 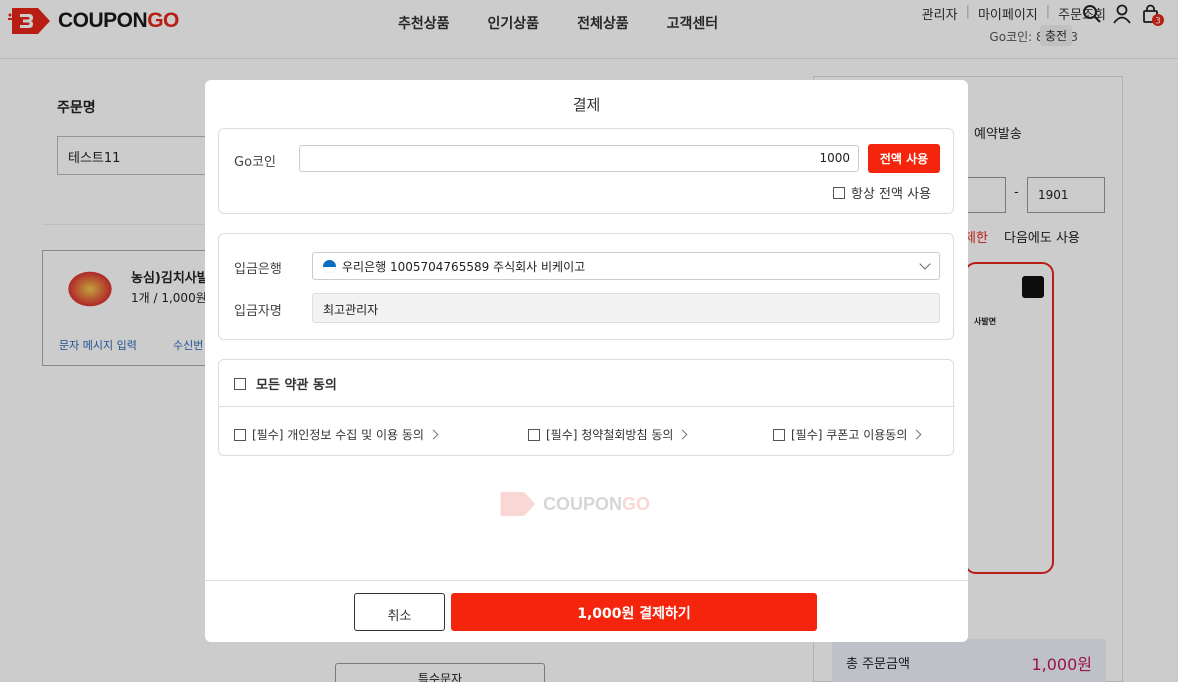 I want to click on bank-label: 입금은행, so click(x=258, y=269).